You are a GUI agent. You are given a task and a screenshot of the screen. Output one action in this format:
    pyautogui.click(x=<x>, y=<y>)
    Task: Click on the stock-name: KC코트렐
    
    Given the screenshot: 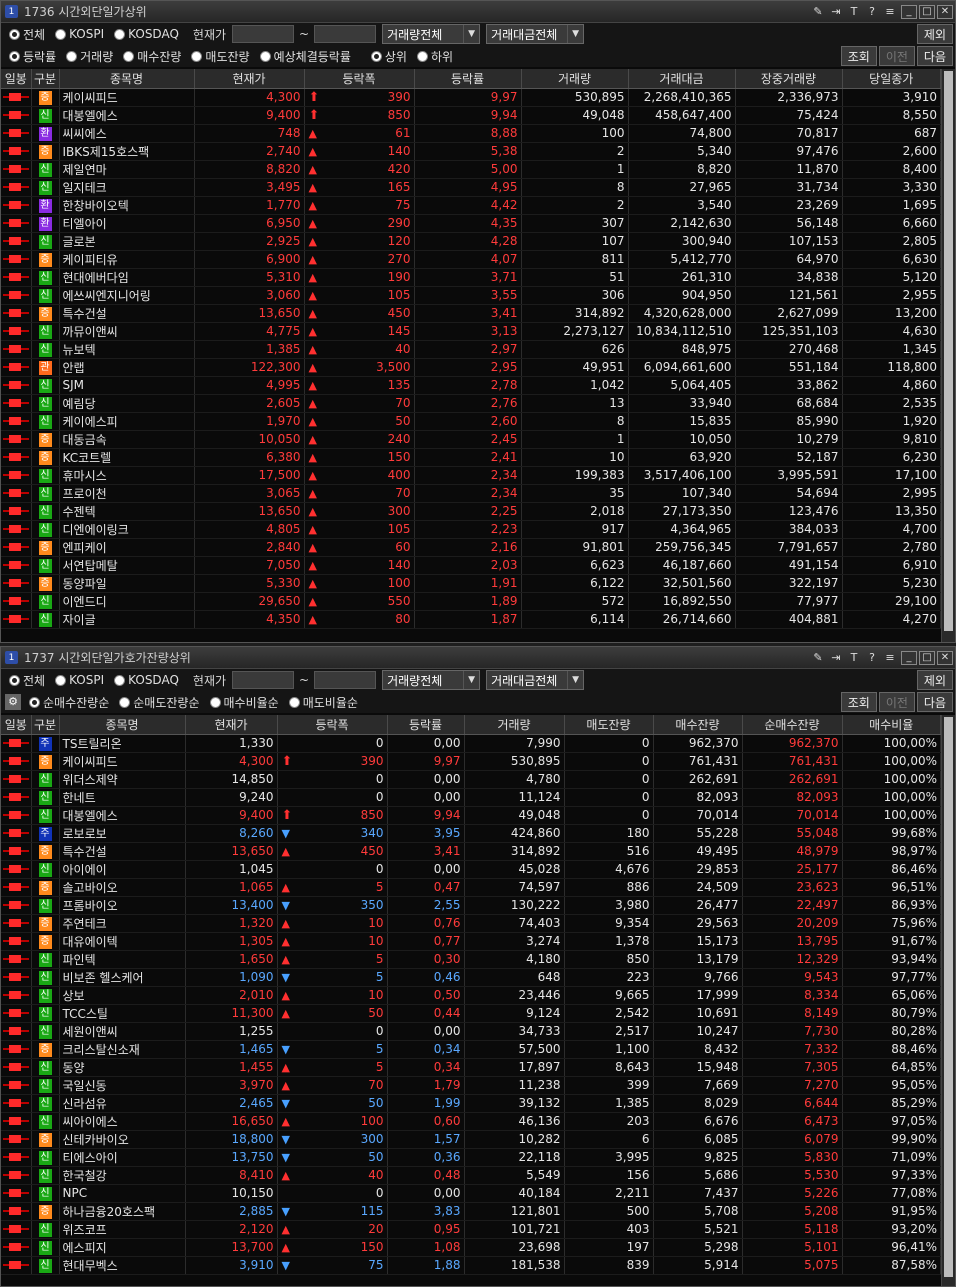 What is the action you would take?
    pyautogui.click(x=127, y=457)
    